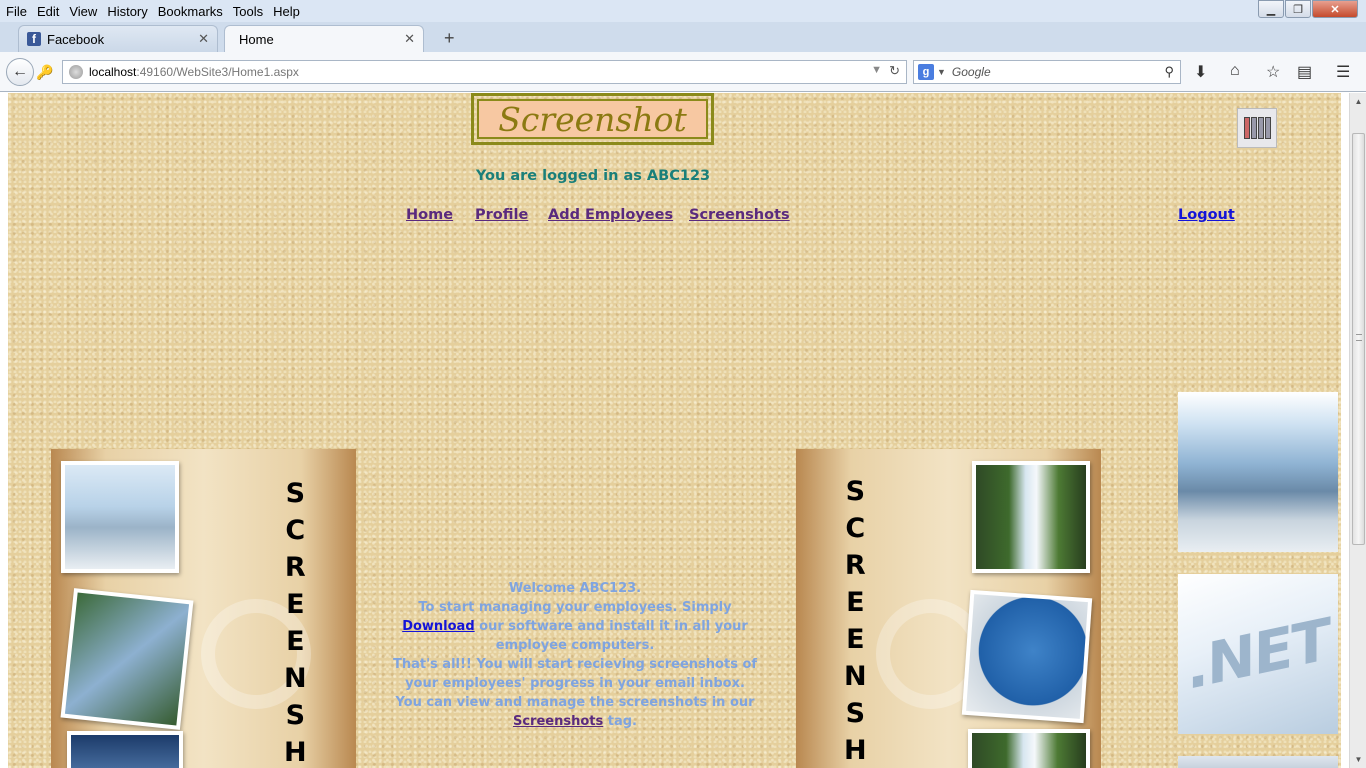  What do you see at coordinates (256, 39) in the screenshot?
I see `tab-label: Home` at bounding box center [256, 39].